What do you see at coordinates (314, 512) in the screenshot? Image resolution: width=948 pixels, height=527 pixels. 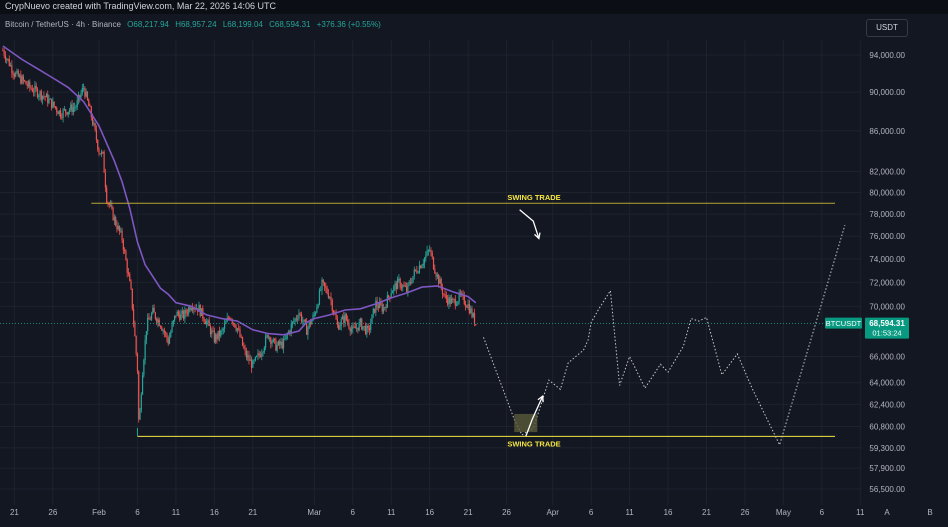 I see `x-tick-label: Mar` at bounding box center [314, 512].